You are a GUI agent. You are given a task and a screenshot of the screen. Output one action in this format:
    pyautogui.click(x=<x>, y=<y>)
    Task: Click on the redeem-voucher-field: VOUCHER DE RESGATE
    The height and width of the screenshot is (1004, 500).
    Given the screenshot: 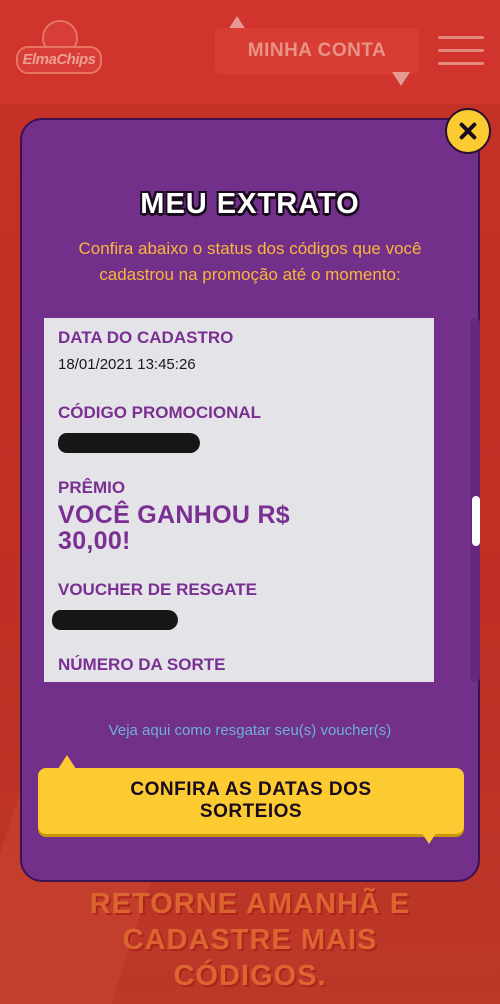 What is the action you would take?
    pyautogui.click(x=153, y=605)
    